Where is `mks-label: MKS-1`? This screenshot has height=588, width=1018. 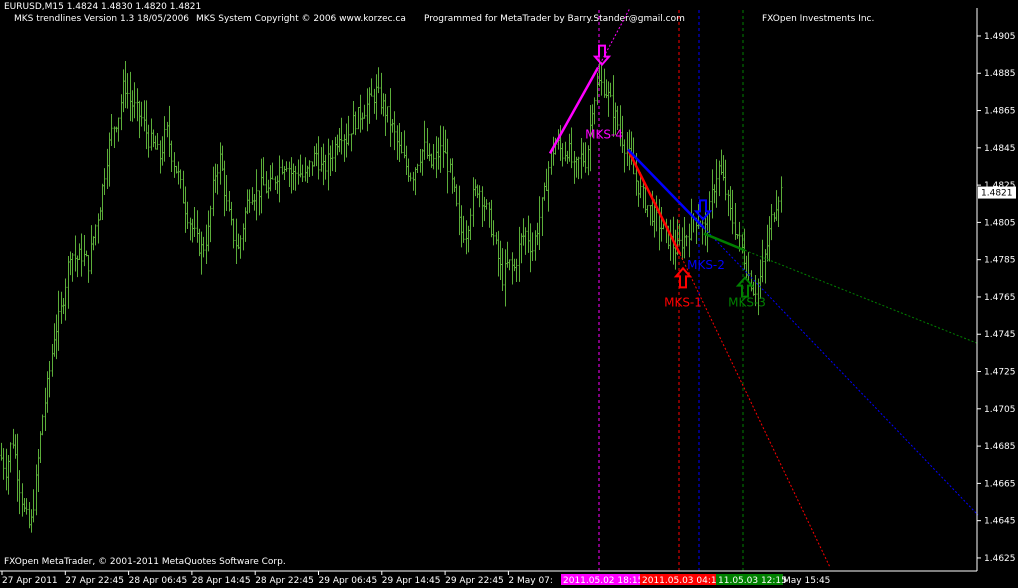
mks-label: MKS-1 is located at coordinates (683, 302).